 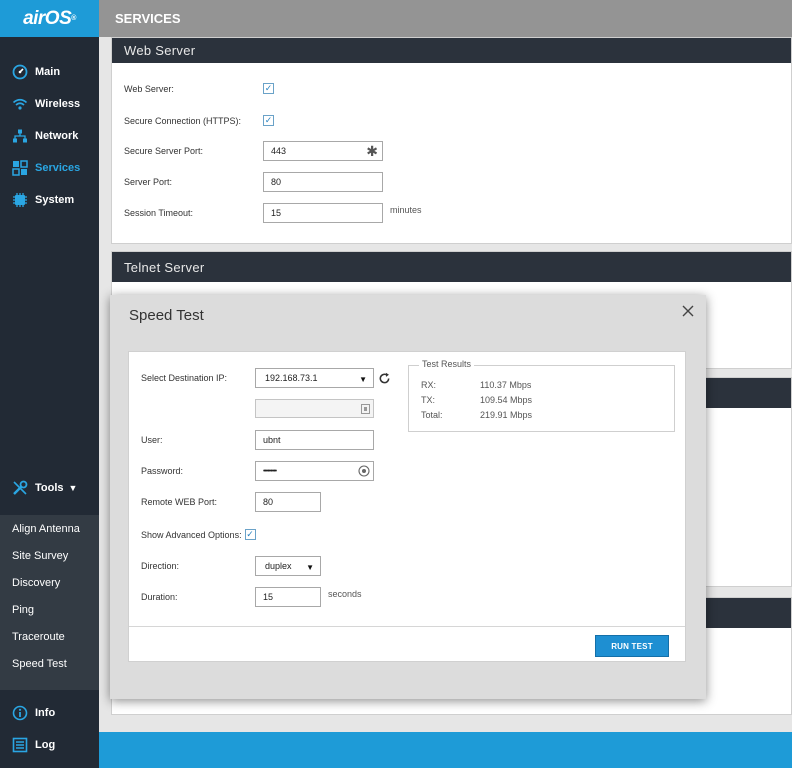 I want to click on secure-port-input: 443 ✱, so click(x=323, y=151).